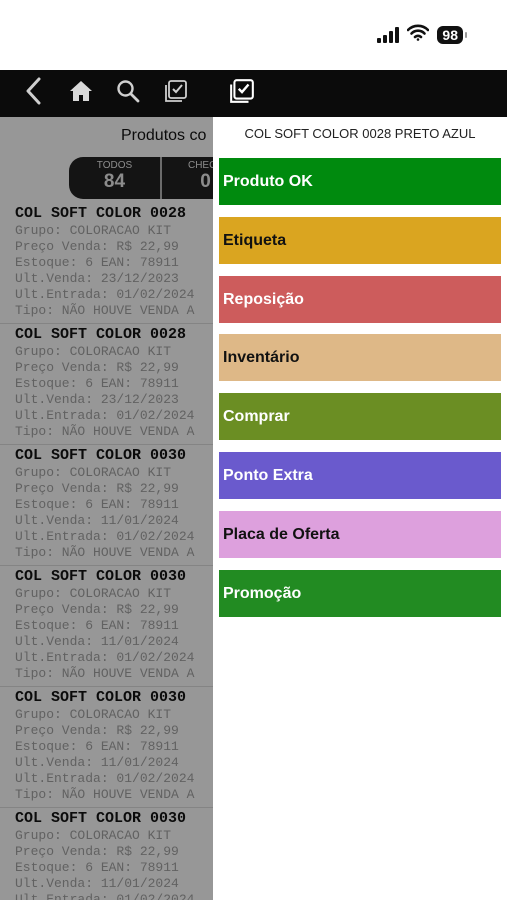 The width and height of the screenshot is (507, 900). What do you see at coordinates (261, 357) in the screenshot?
I see `action-label: Inventário` at bounding box center [261, 357].